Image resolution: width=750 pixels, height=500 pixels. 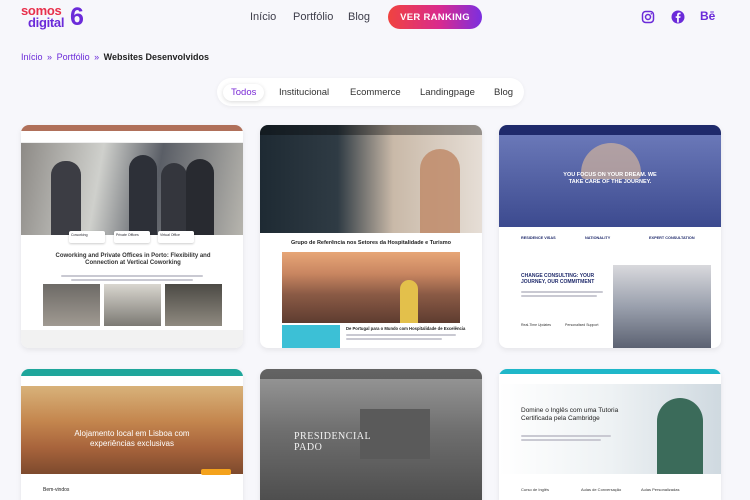 What do you see at coordinates (680, 436) in the screenshot?
I see `tutor-photo` at bounding box center [680, 436].